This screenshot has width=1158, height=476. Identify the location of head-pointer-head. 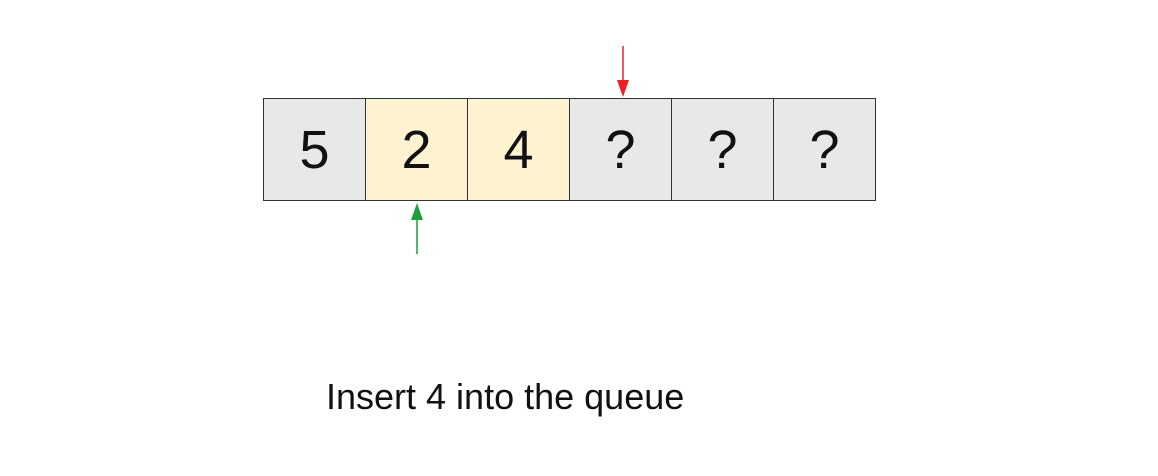
(417, 211).